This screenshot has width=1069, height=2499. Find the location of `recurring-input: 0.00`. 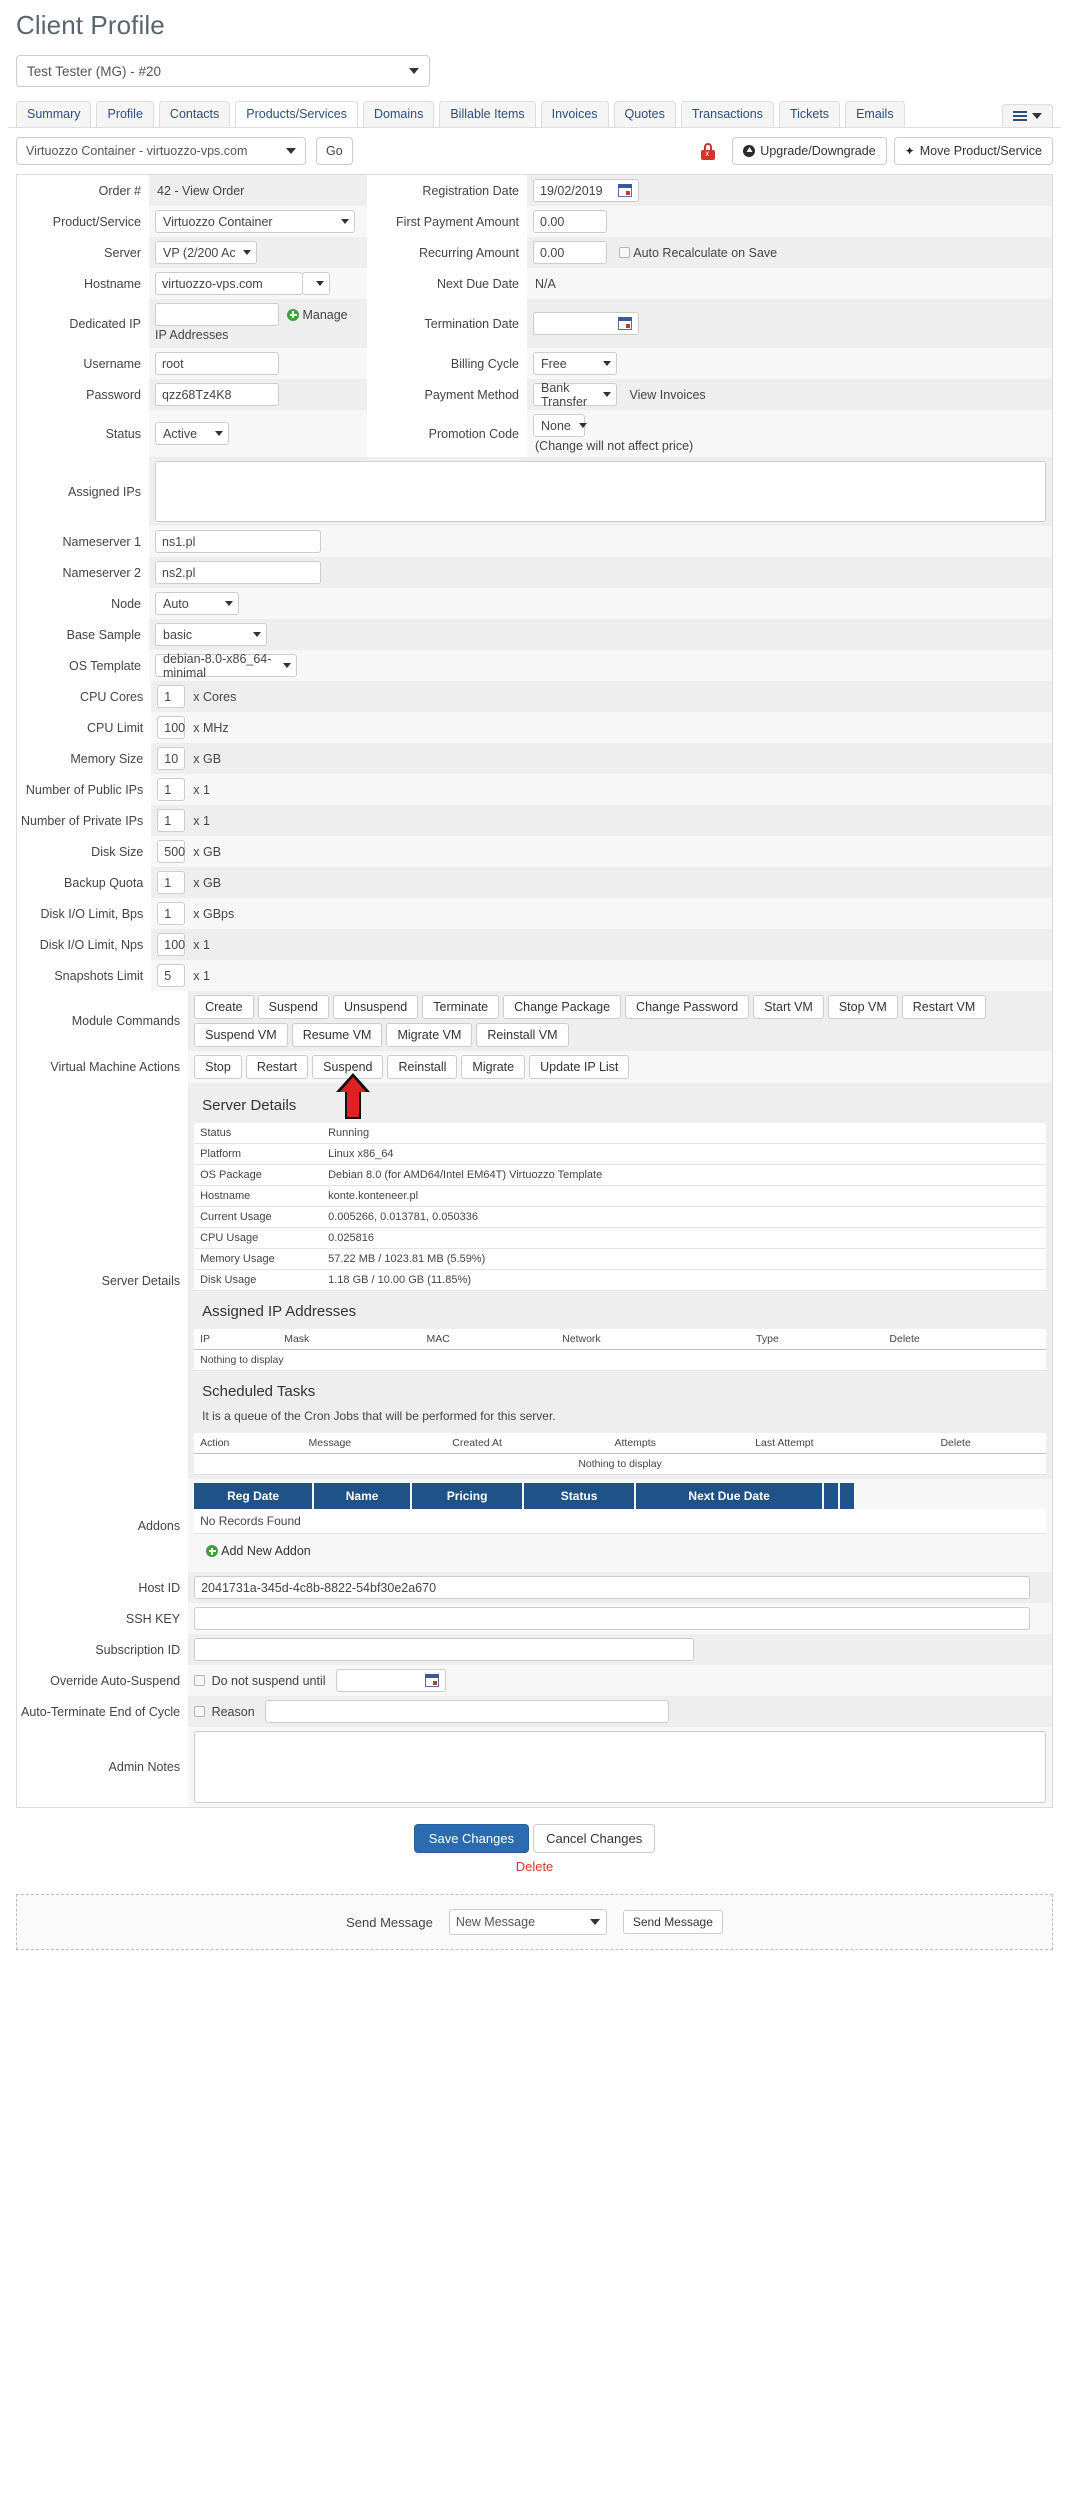

recurring-input: 0.00 is located at coordinates (570, 252).